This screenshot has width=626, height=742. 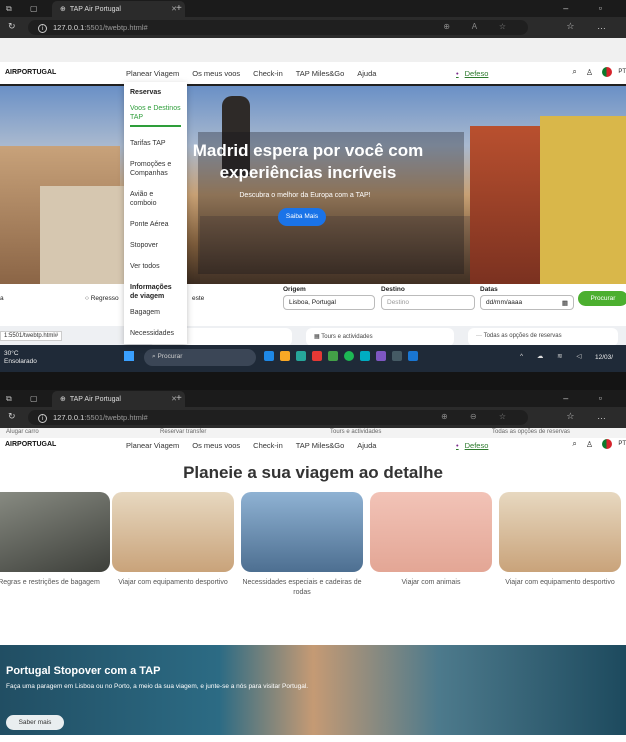 What do you see at coordinates (146, 92) in the screenshot?
I see `dropdown-section-reservas: Reservas` at bounding box center [146, 92].